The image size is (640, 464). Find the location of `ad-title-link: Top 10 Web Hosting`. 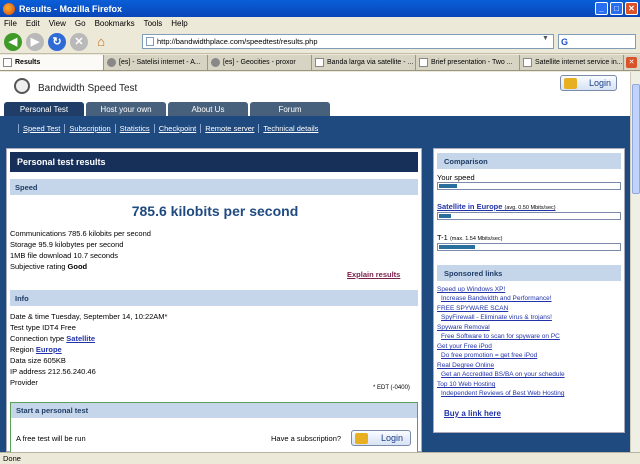

ad-title-link: Top 10 Web Hosting is located at coordinates (466, 384).